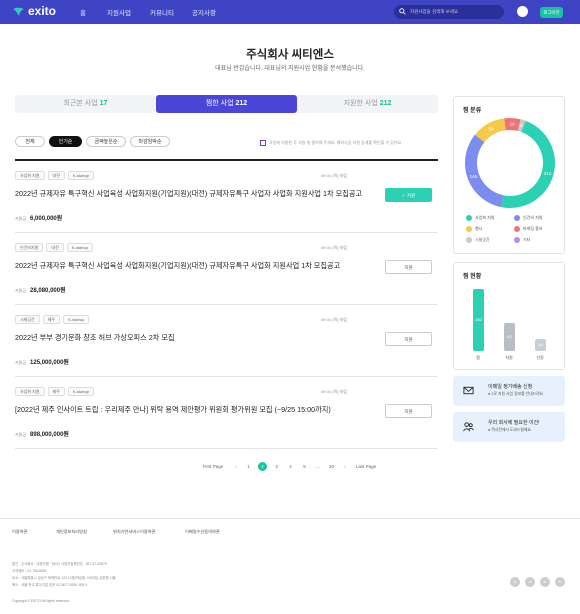  What do you see at coordinates (331, 466) in the screenshot?
I see `page-link: 20` at bounding box center [331, 466].